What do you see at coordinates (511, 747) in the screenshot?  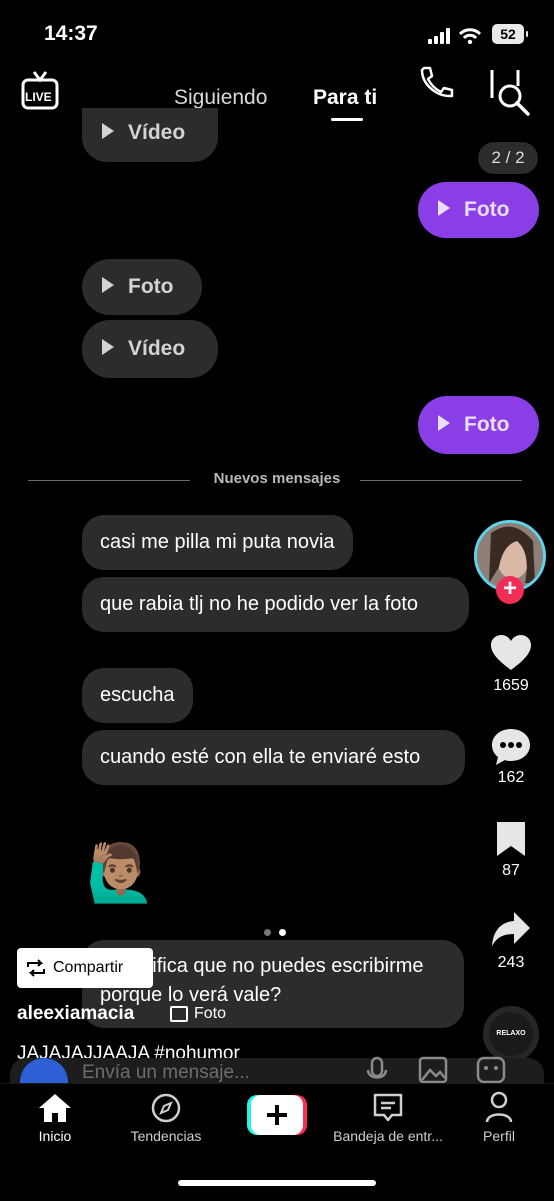 I see `comment-icon` at bounding box center [511, 747].